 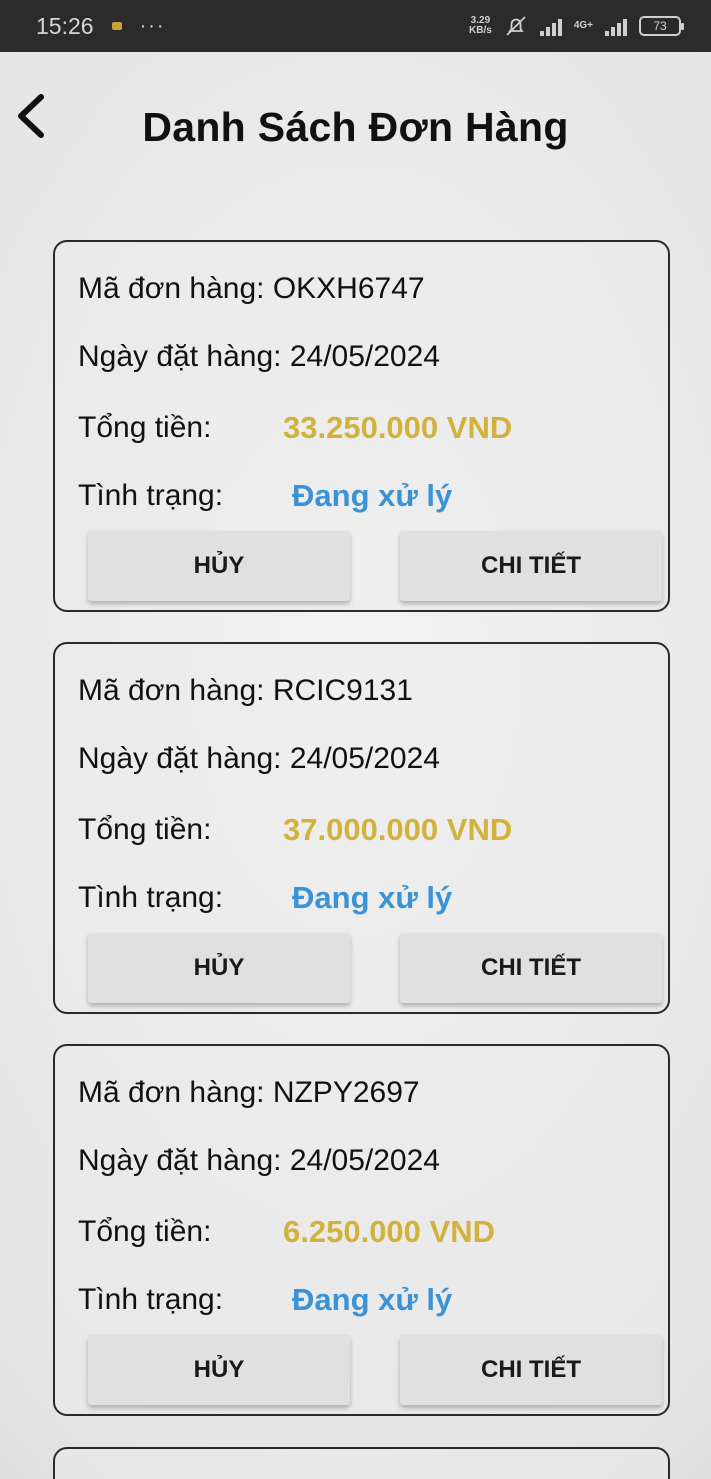 I want to click on order-code-row: Mã đơn hàng: NZPY2697, so click(x=249, y=1093).